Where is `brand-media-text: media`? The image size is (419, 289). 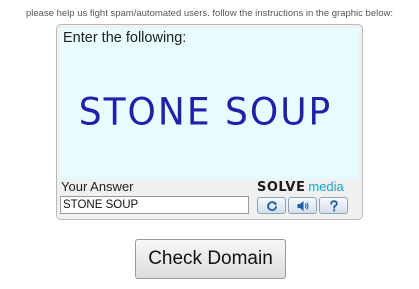
brand-media-text: media is located at coordinates (326, 186).